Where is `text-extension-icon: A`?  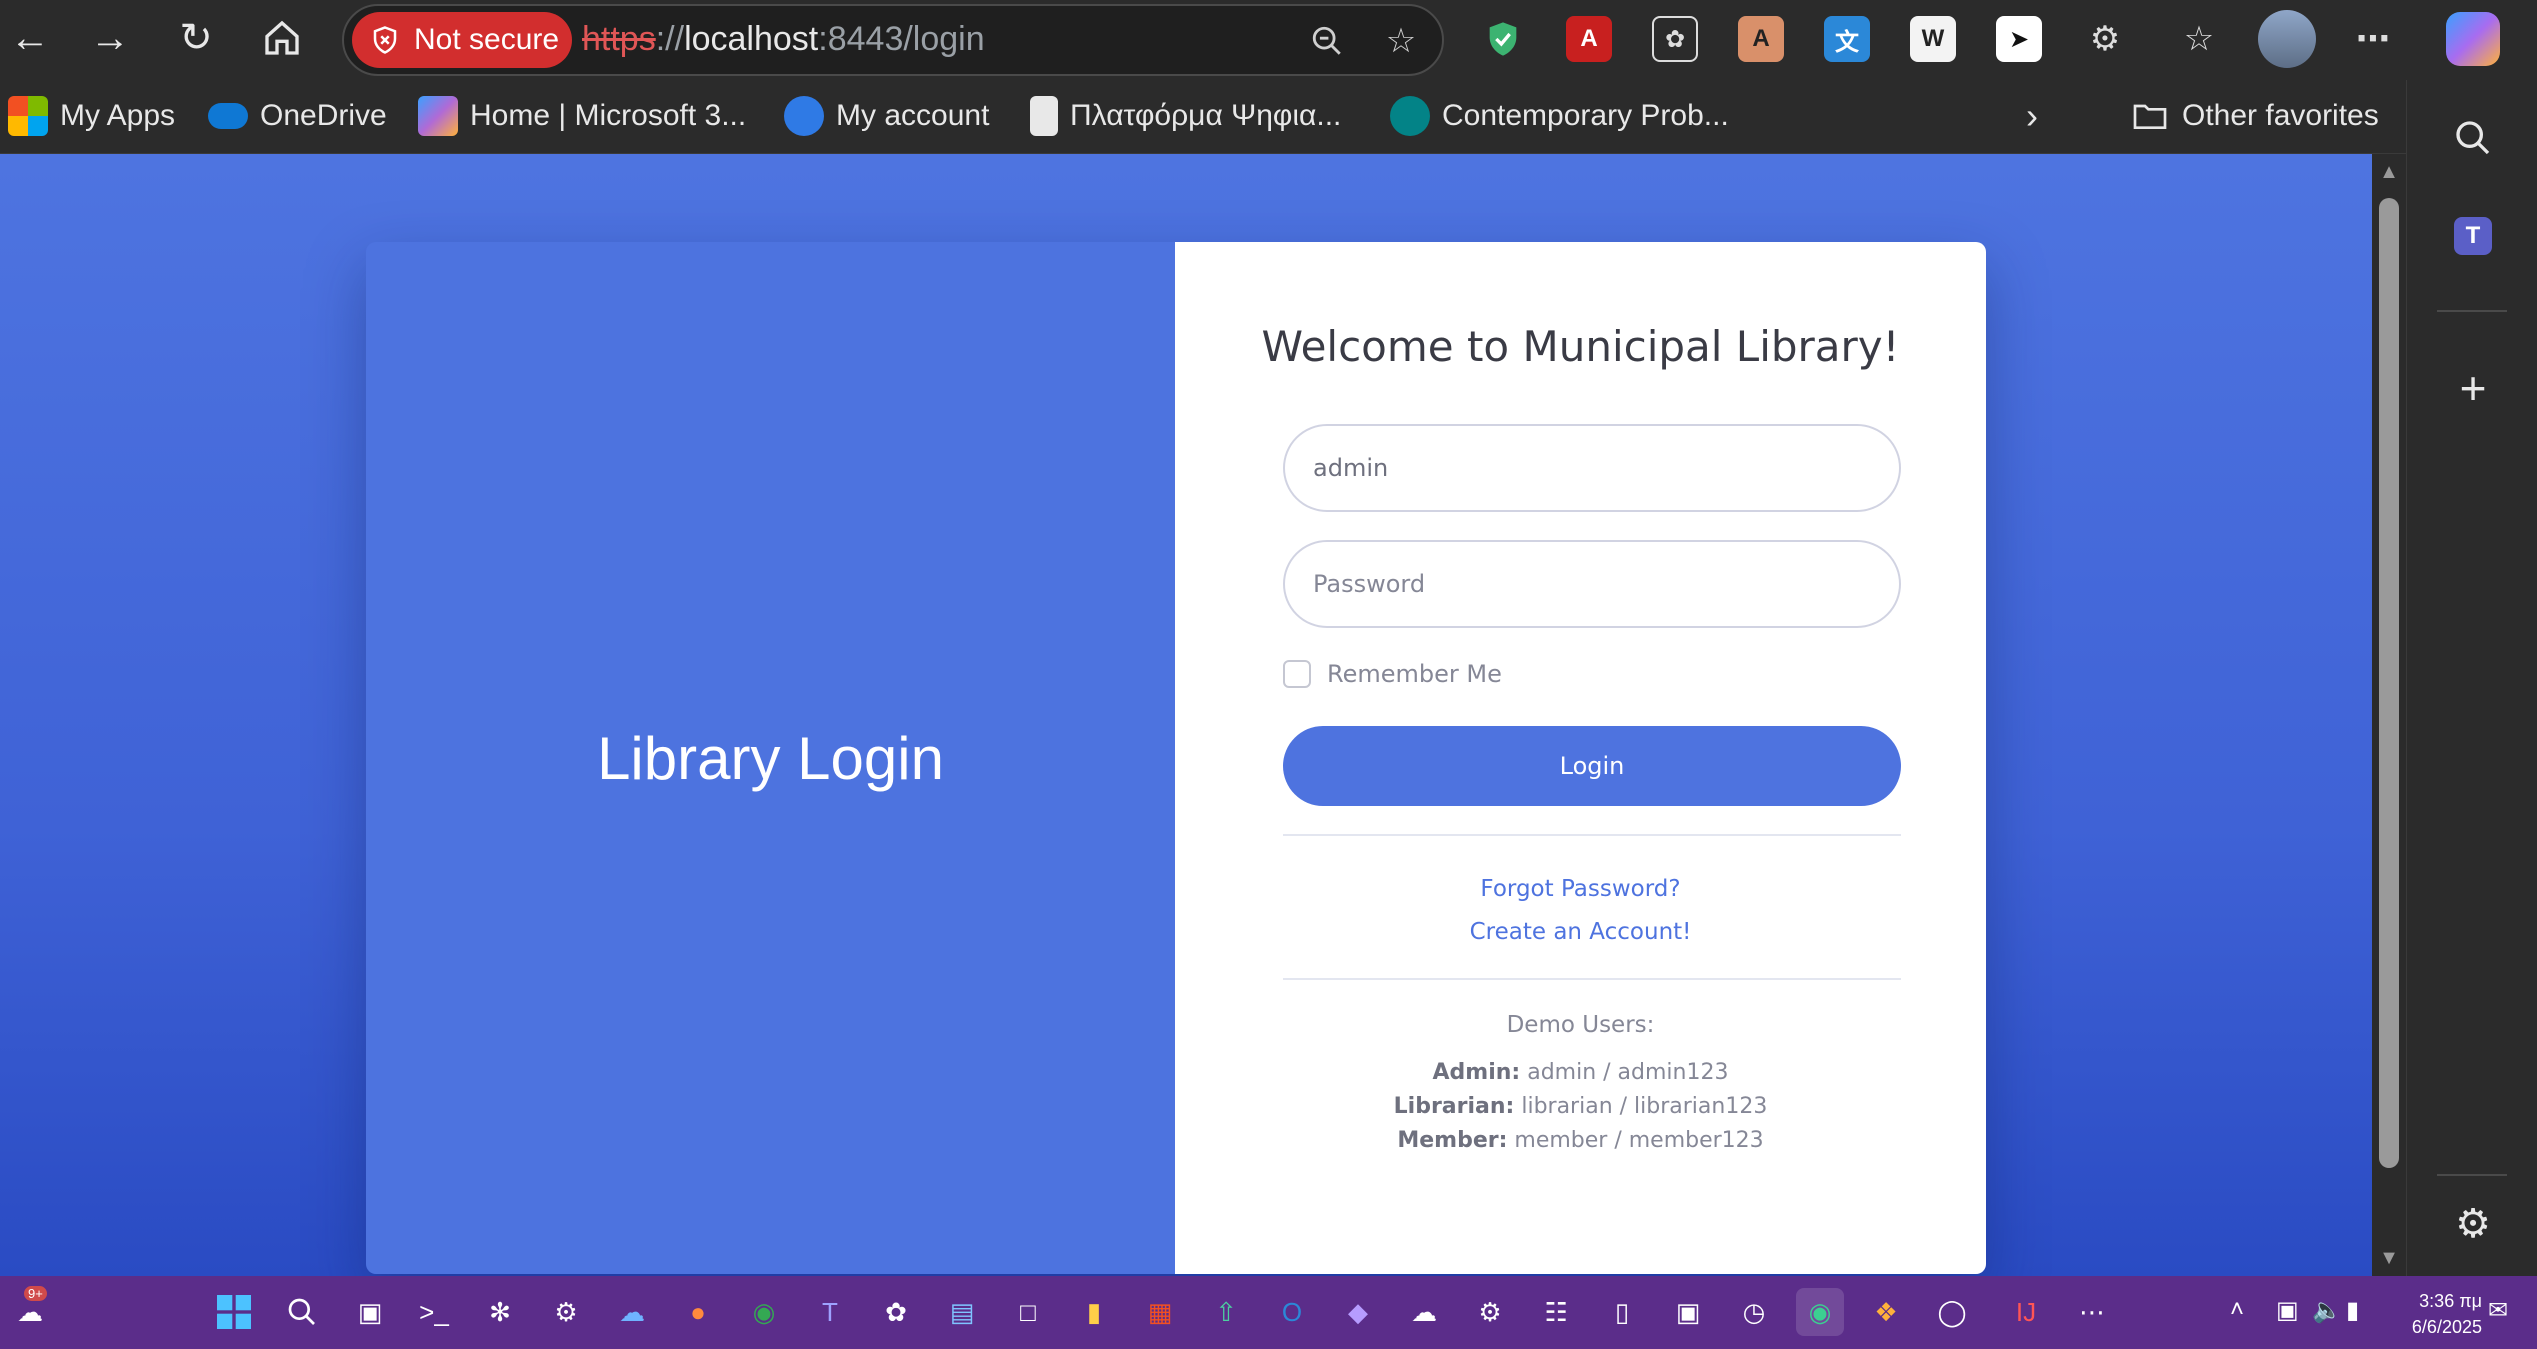 text-extension-icon: A is located at coordinates (1761, 39).